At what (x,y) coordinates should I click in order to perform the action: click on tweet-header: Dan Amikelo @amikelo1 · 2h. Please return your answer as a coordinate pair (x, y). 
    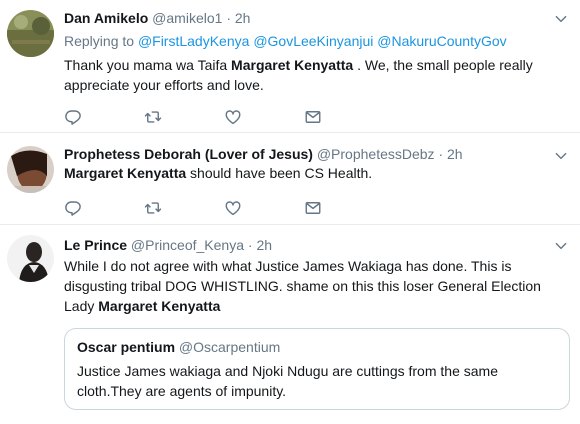
    Looking at the image, I should click on (317, 18).